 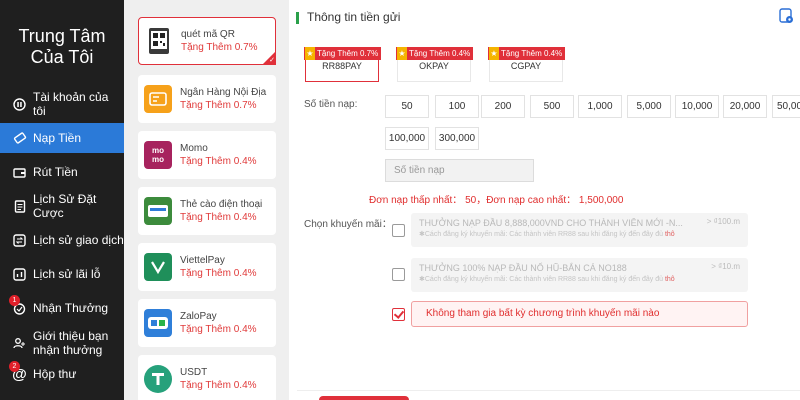 I want to click on amount-option: 50, so click(x=407, y=106).